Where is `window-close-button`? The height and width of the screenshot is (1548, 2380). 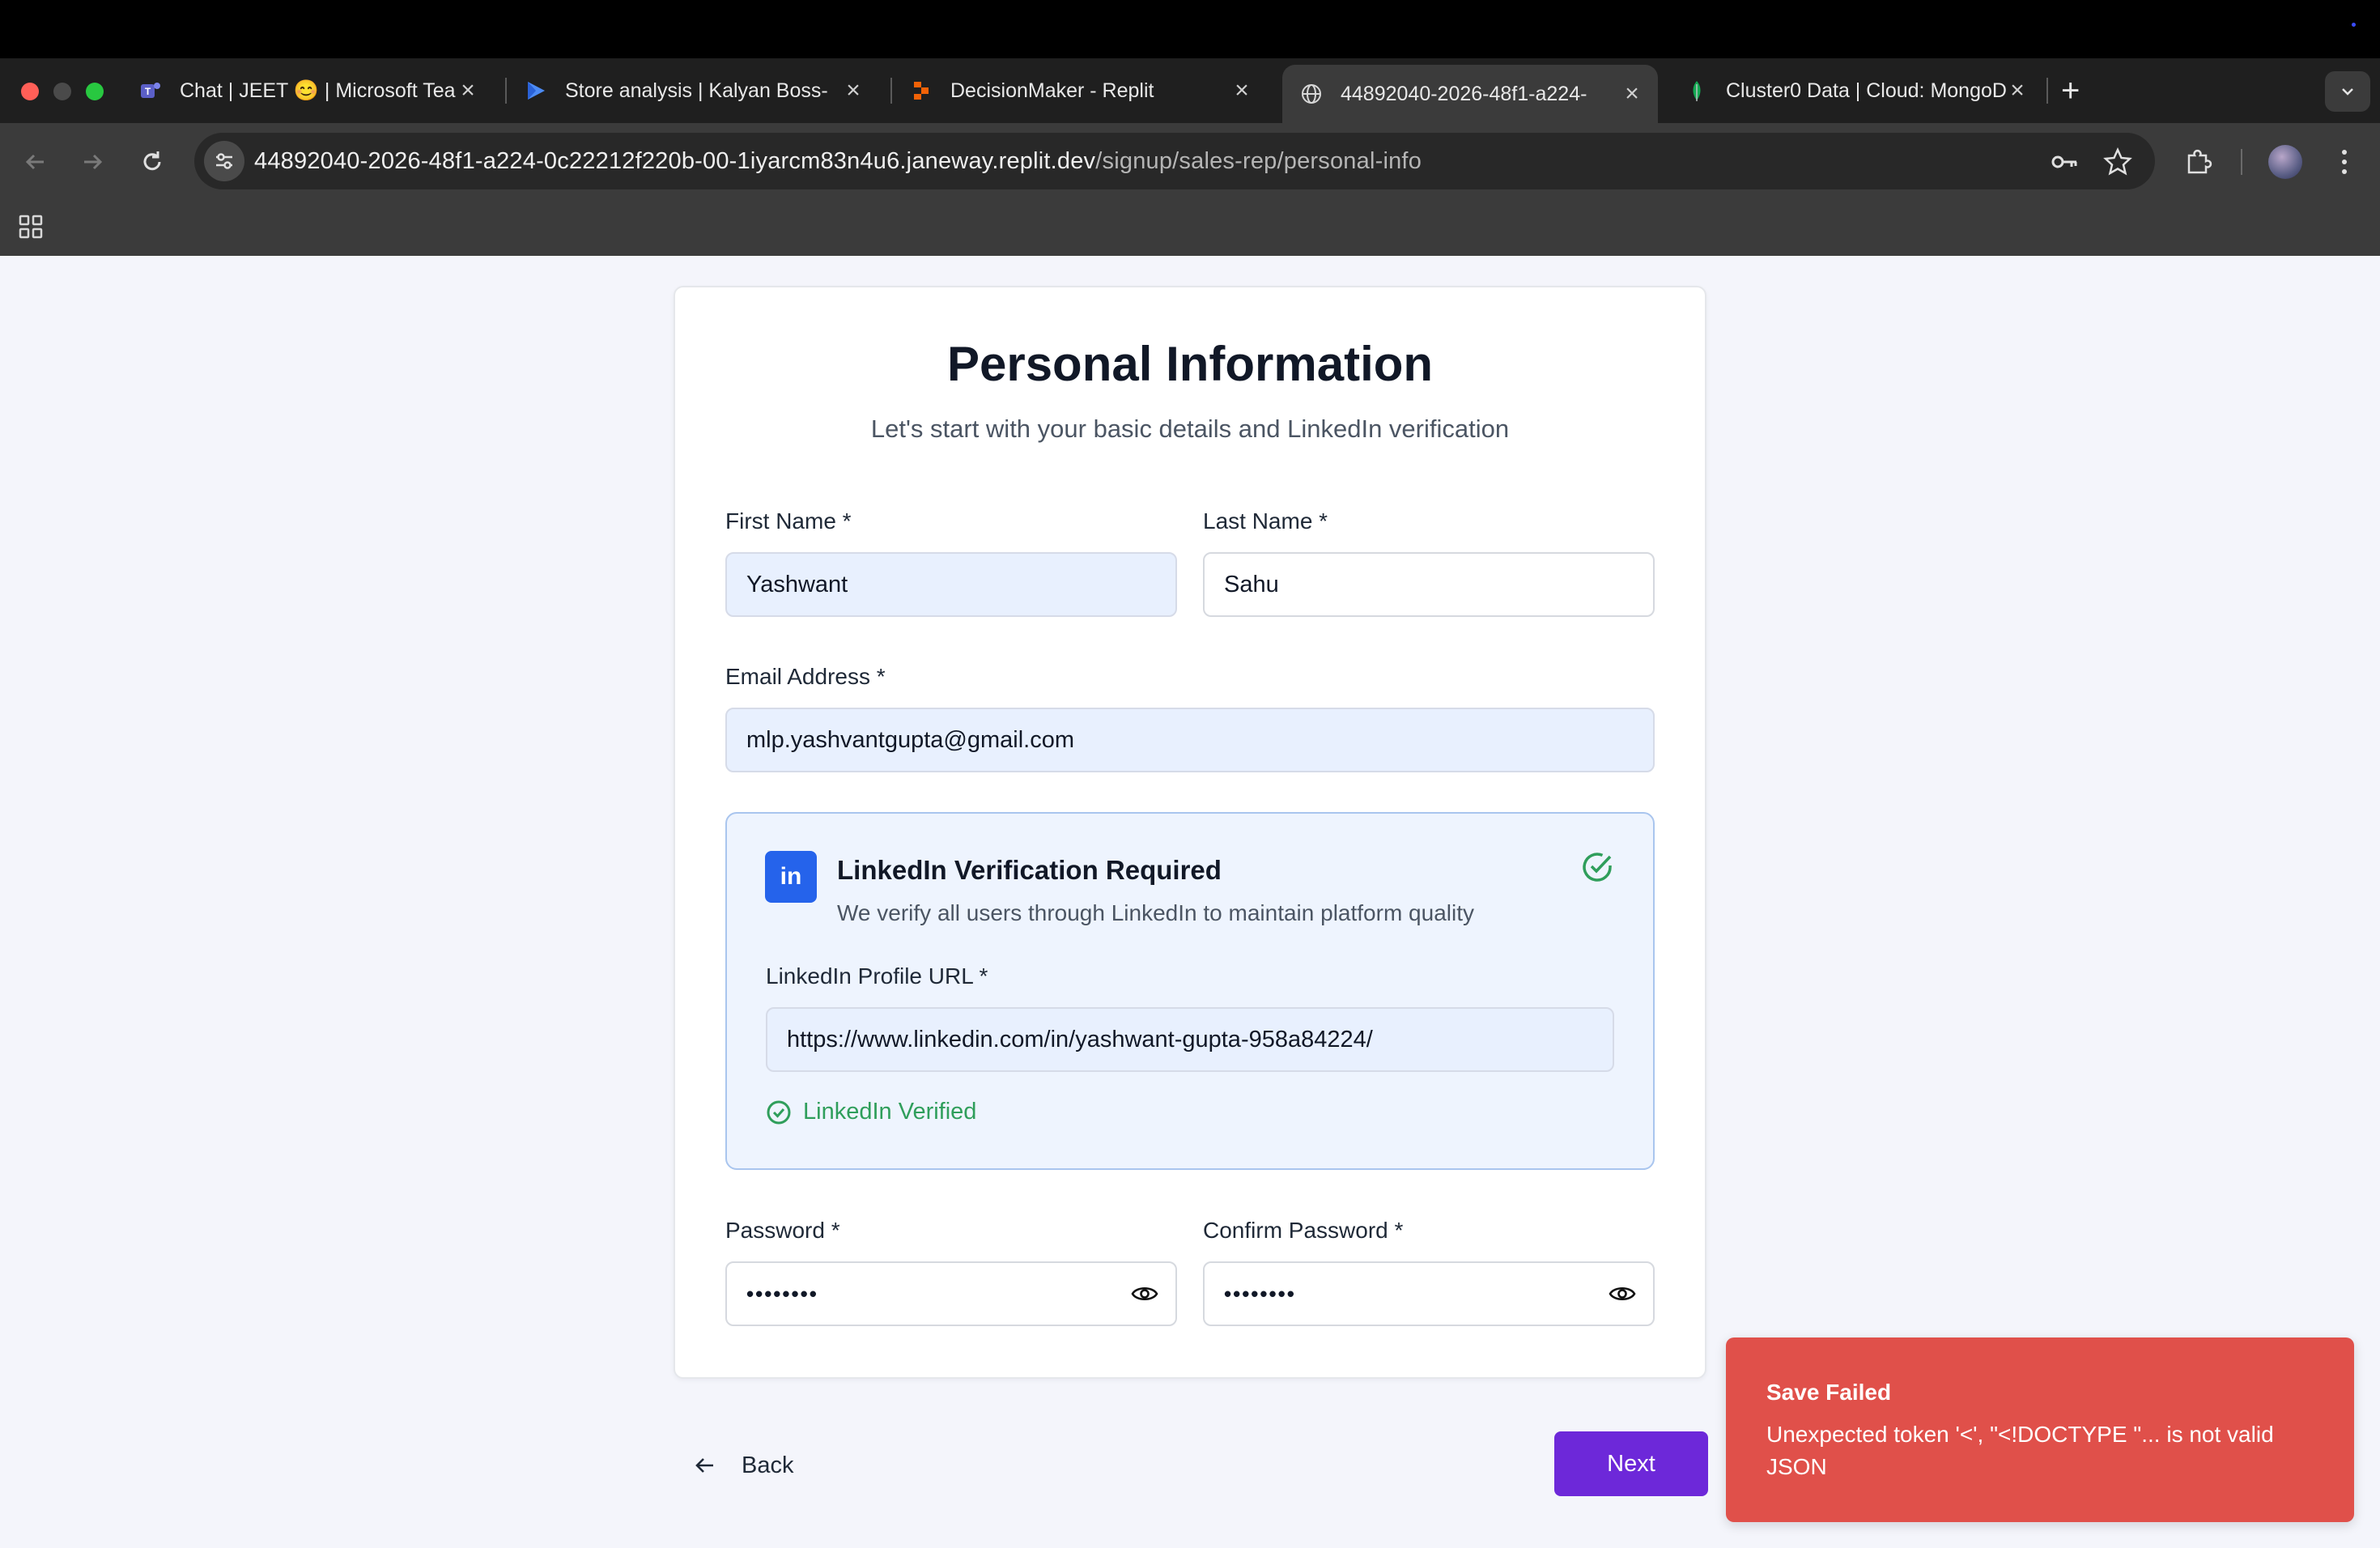 window-close-button is located at coordinates (30, 92).